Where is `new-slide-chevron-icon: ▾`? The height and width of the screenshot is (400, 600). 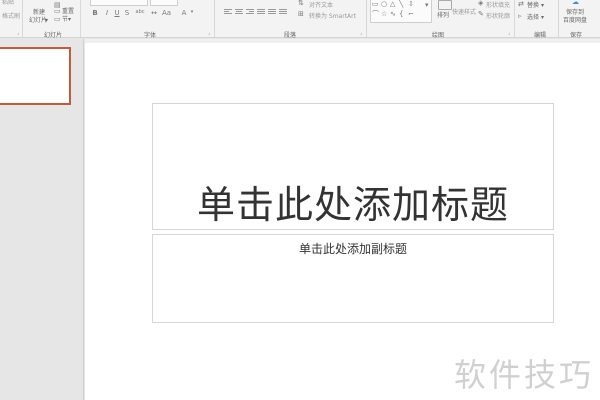
new-slide-chevron-icon: ▾ is located at coordinates (46, 20).